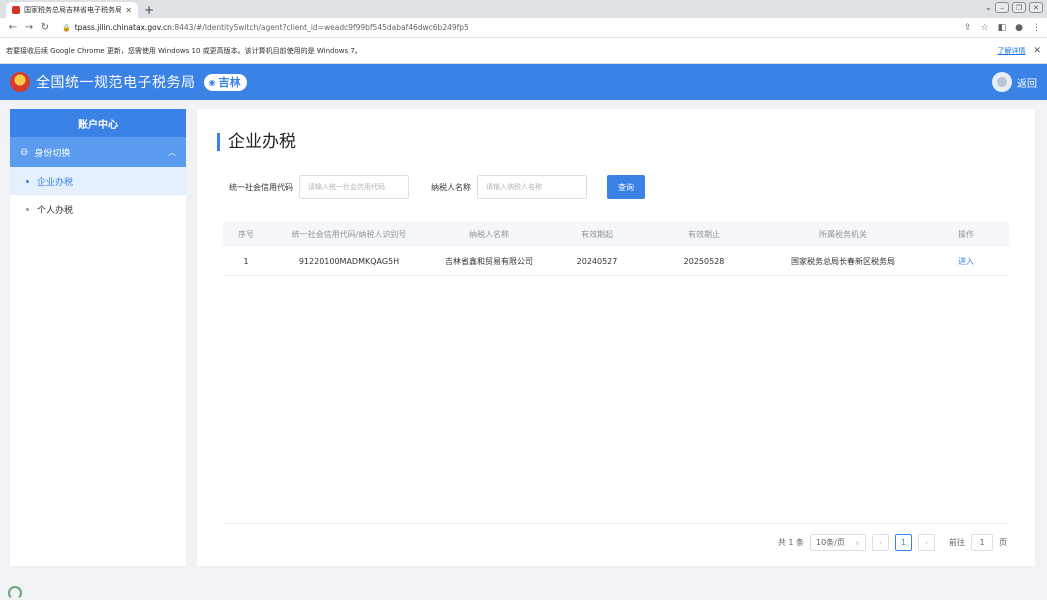 Image resolution: width=1047 pixels, height=600 pixels. What do you see at coordinates (261, 187) in the screenshot?
I see `credit-code-label: 统一社会信用代码` at bounding box center [261, 187].